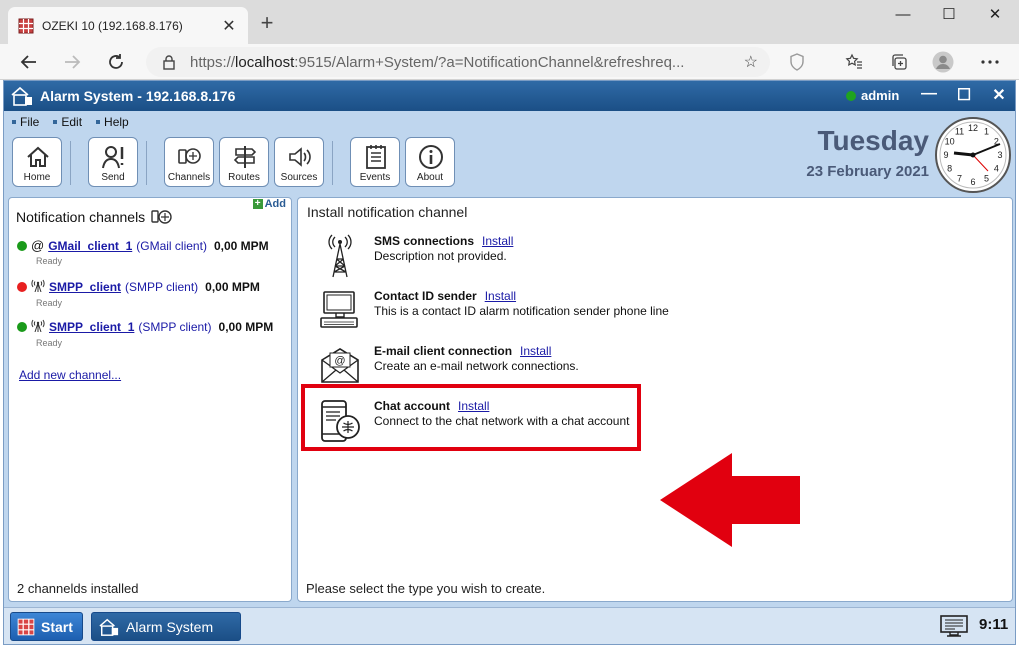 This screenshot has height=648, width=1019. What do you see at coordinates (959, 178) in the screenshot?
I see `clock-numeral: 7` at bounding box center [959, 178].